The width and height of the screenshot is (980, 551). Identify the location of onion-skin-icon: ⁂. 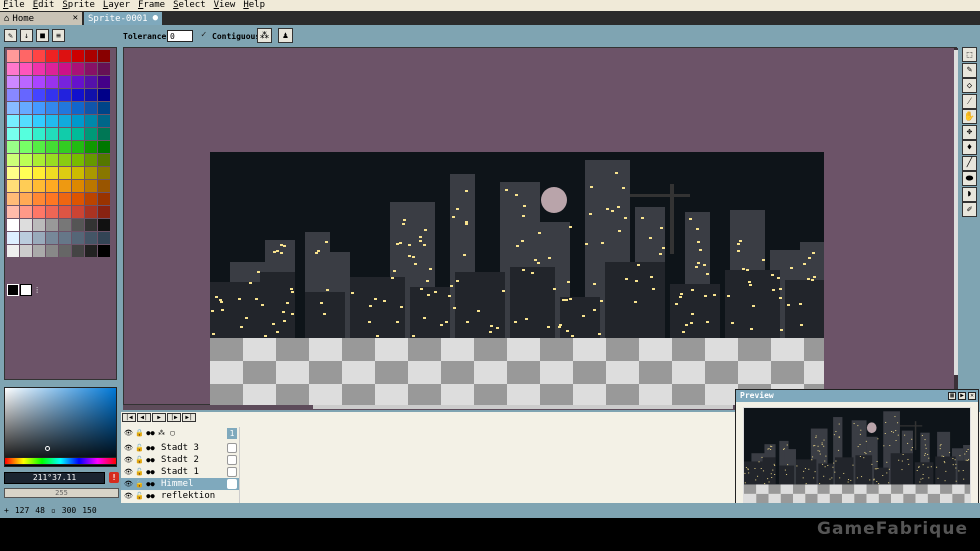
(161, 433).